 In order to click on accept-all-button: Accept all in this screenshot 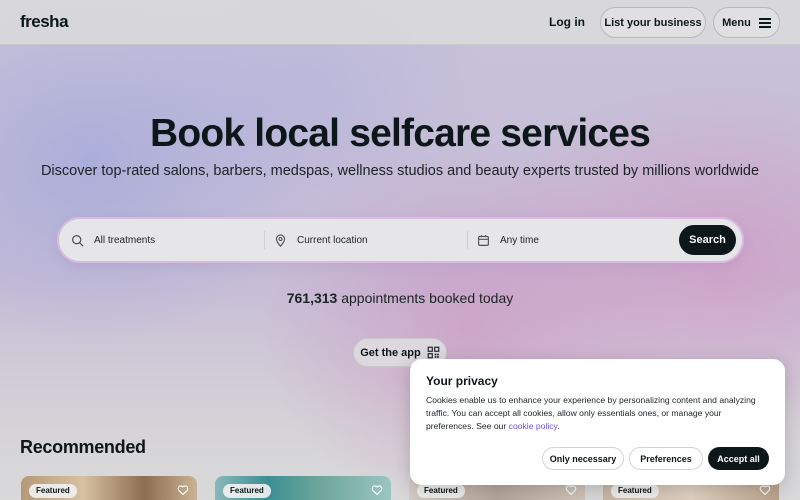, I will do `click(738, 458)`.